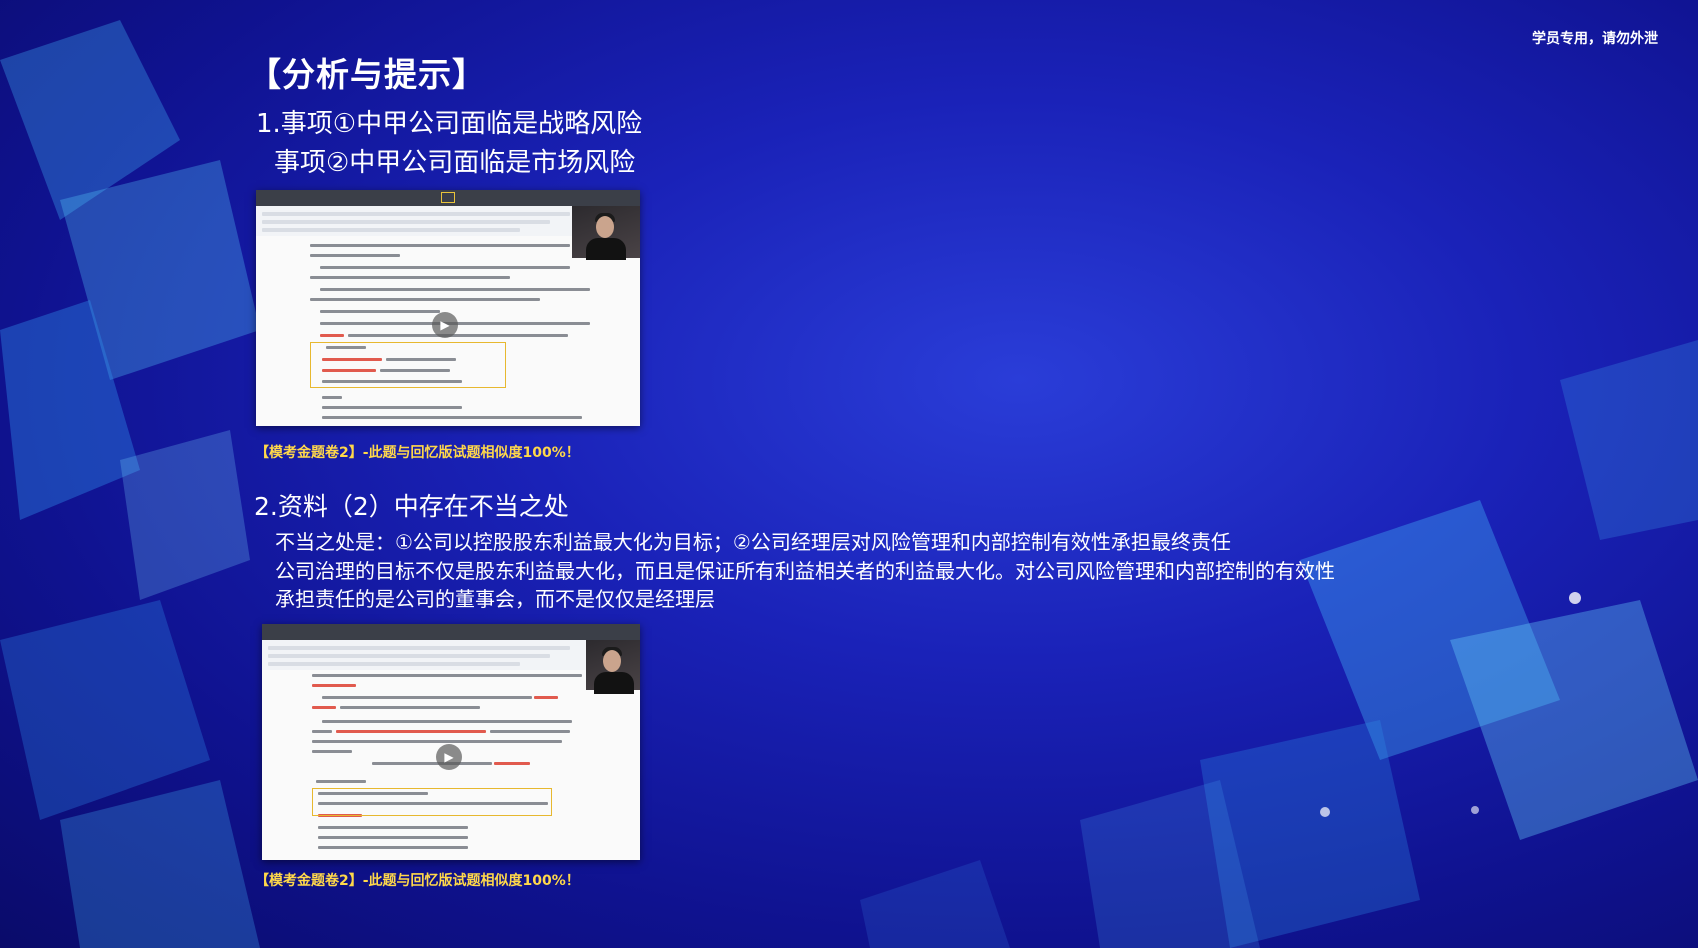 This screenshot has height=948, width=1698. What do you see at coordinates (449, 124) in the screenshot?
I see `section1-line1: 1.事项①中甲公司面临是战略风险` at bounding box center [449, 124].